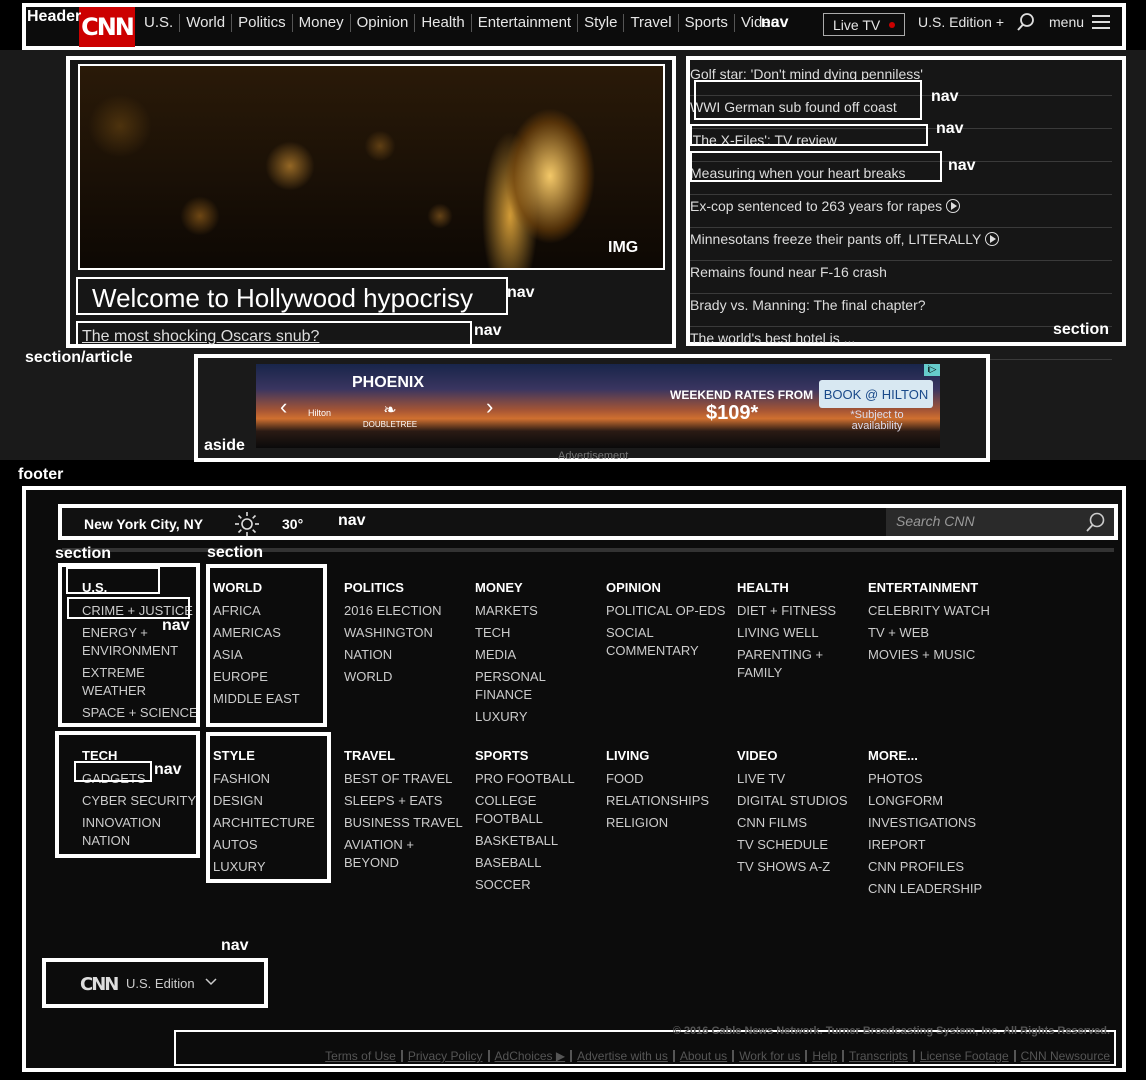  What do you see at coordinates (930, 889) in the screenshot?
I see `footer-link: CNN LEADERSHIP` at bounding box center [930, 889].